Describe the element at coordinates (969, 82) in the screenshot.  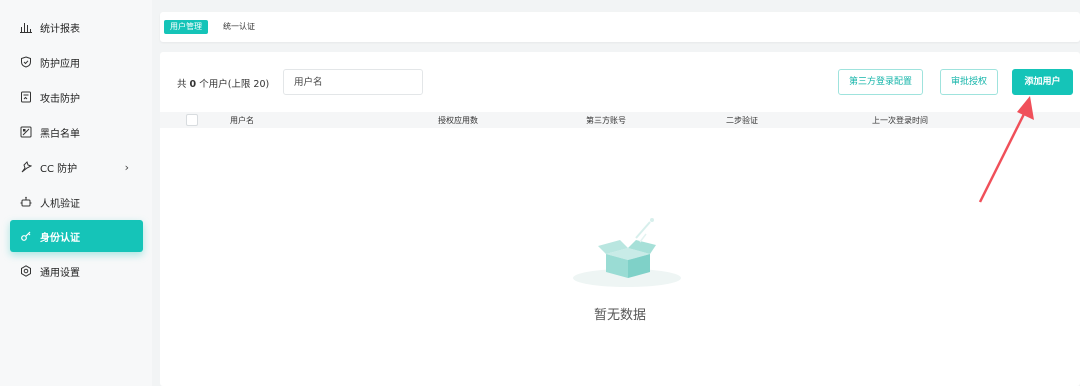
I see `approve-authorization-button: 审批授权` at that location.